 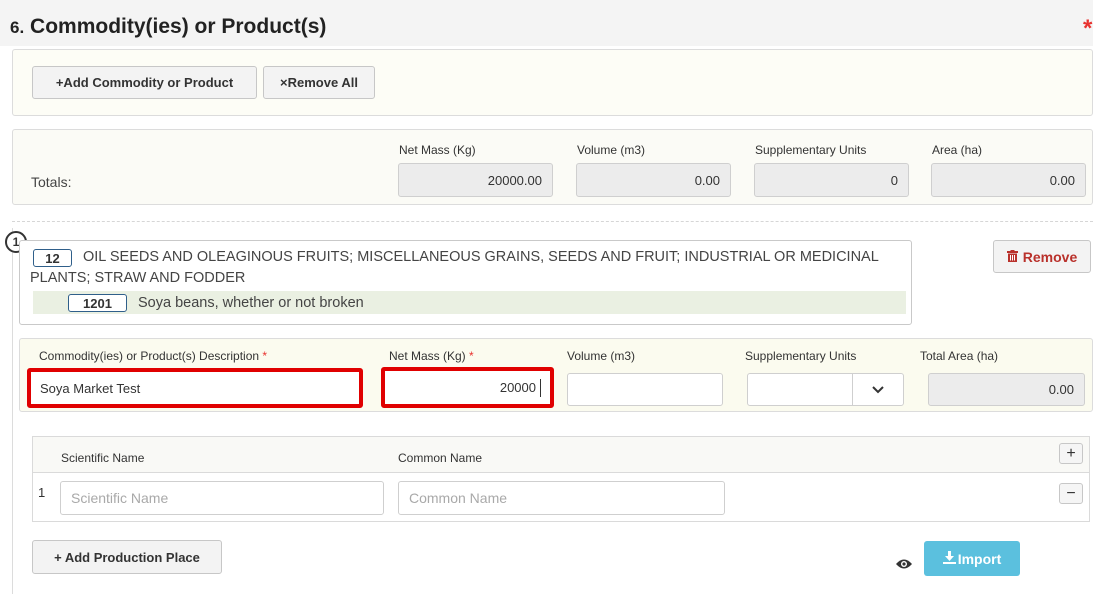 What do you see at coordinates (949, 558) in the screenshot?
I see `download-icon` at bounding box center [949, 558].